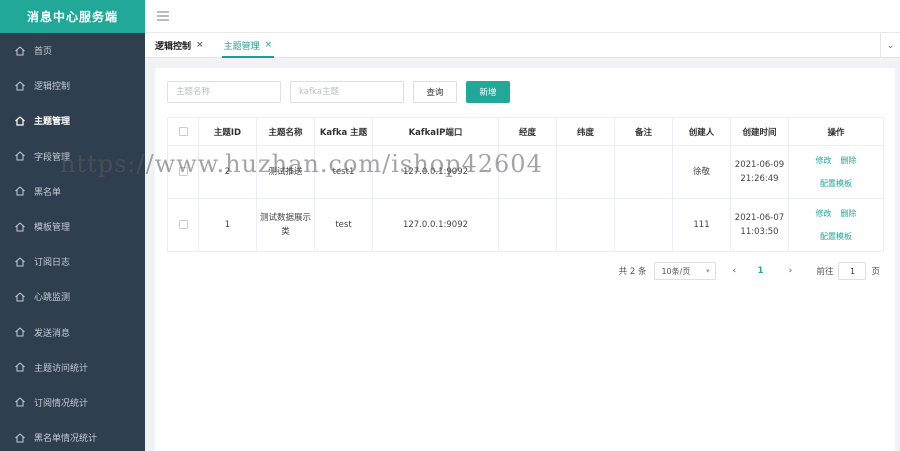  I want to click on sidebar-item-home: 首页, so click(72, 50).